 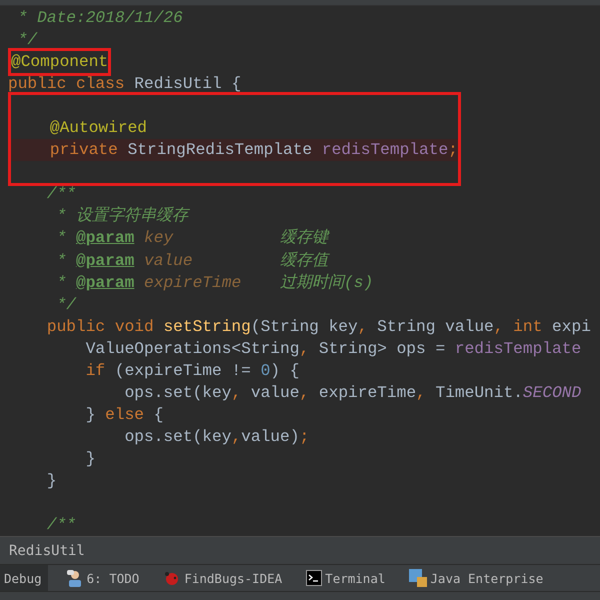 What do you see at coordinates (353, 393) in the screenshot?
I see `code-line: ops.set(key, value, expireTime, TimeUnit.SECOND` at bounding box center [353, 393].